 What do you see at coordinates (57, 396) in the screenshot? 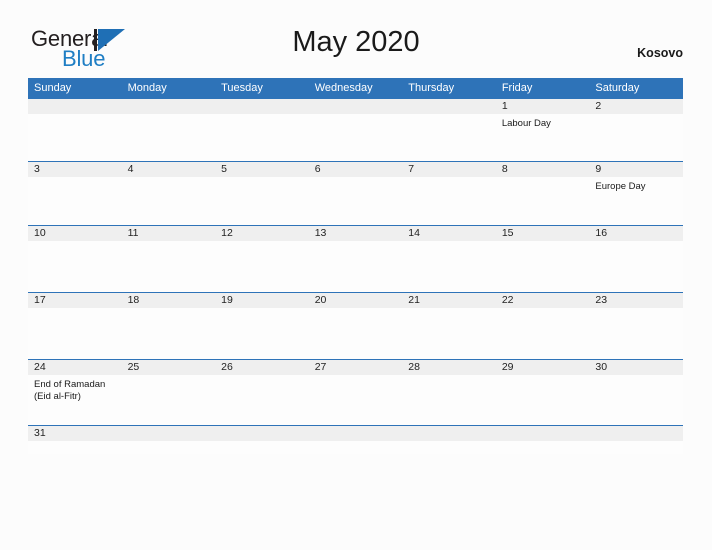
I see `holiday-event-label: (Eid al-Fitr)` at bounding box center [57, 396].